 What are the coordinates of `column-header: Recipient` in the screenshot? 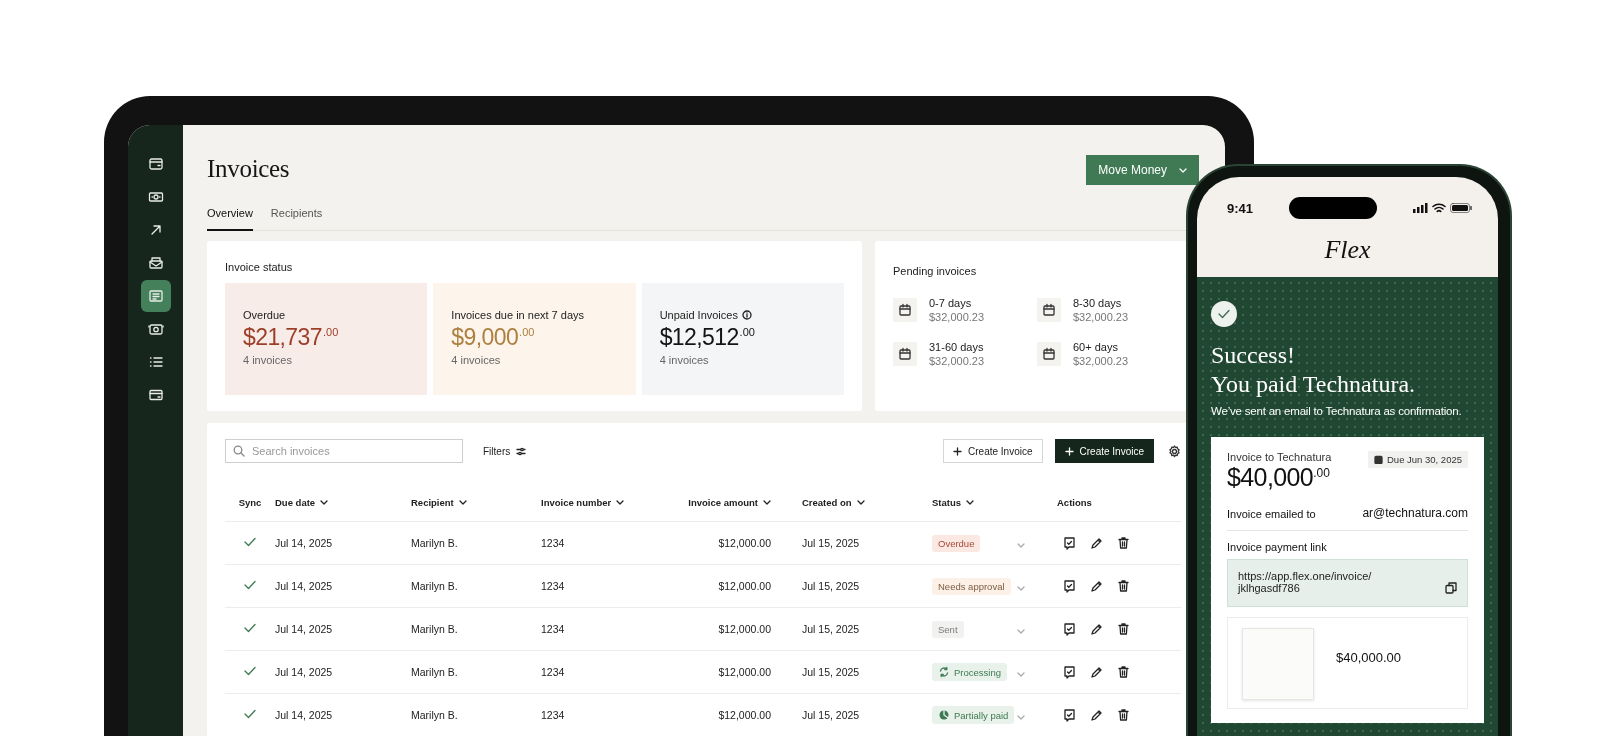 It's located at (432, 502).